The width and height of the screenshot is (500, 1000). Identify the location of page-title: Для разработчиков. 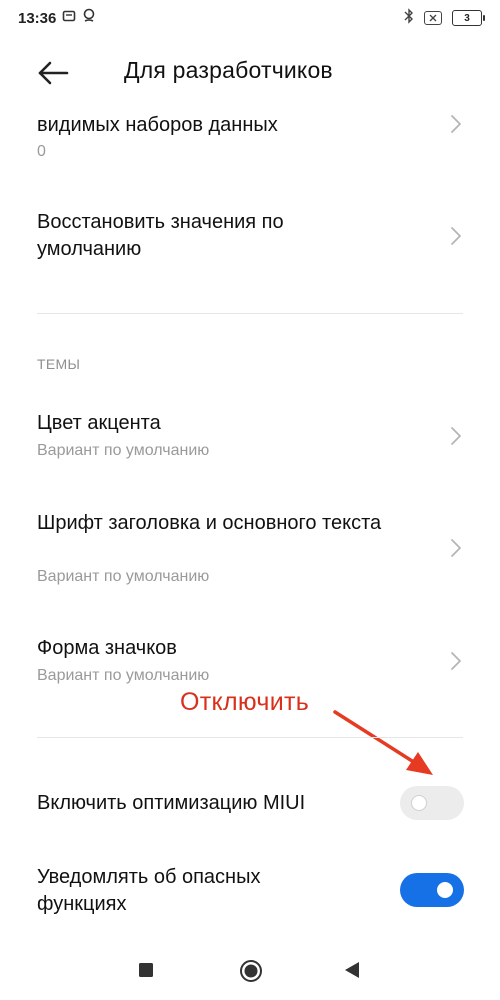
(228, 70).